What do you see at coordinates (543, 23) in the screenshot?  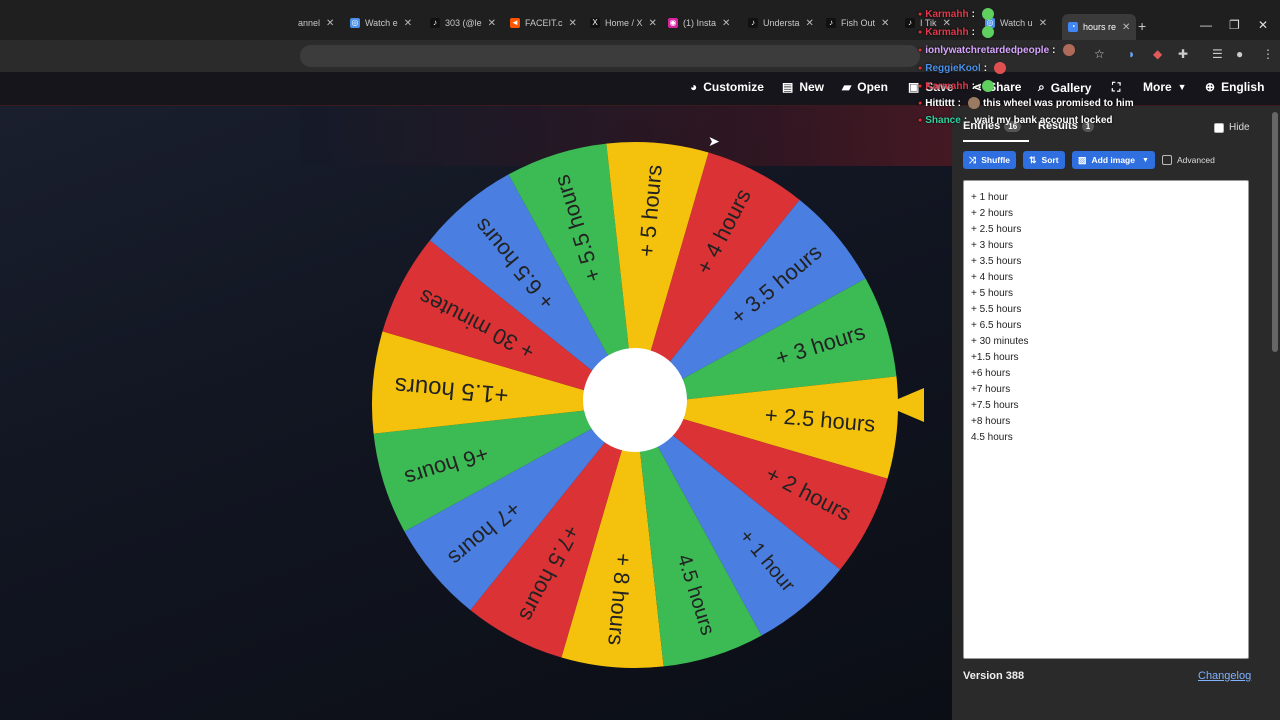 I see `browser-tab: ◄ FACEIT.c ✕` at bounding box center [543, 23].